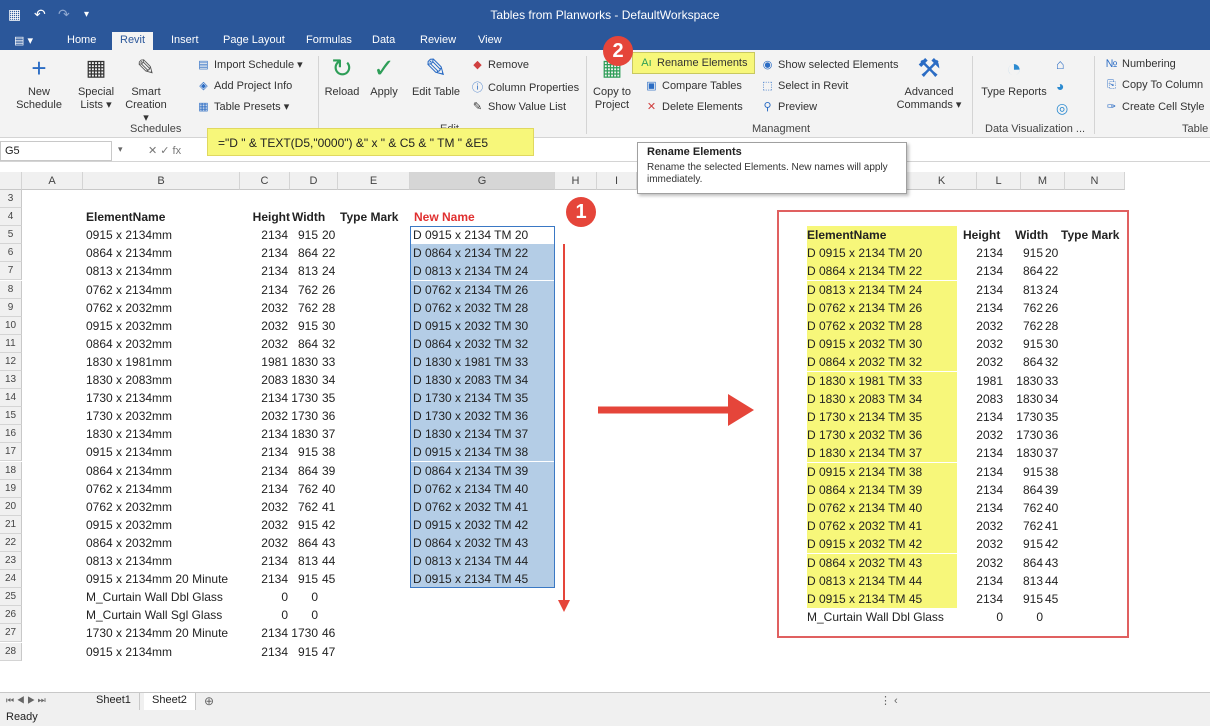 The image size is (1210, 726). Describe the element at coordinates (329, 40) in the screenshot. I see `tab-formulas: Formulas` at that location.